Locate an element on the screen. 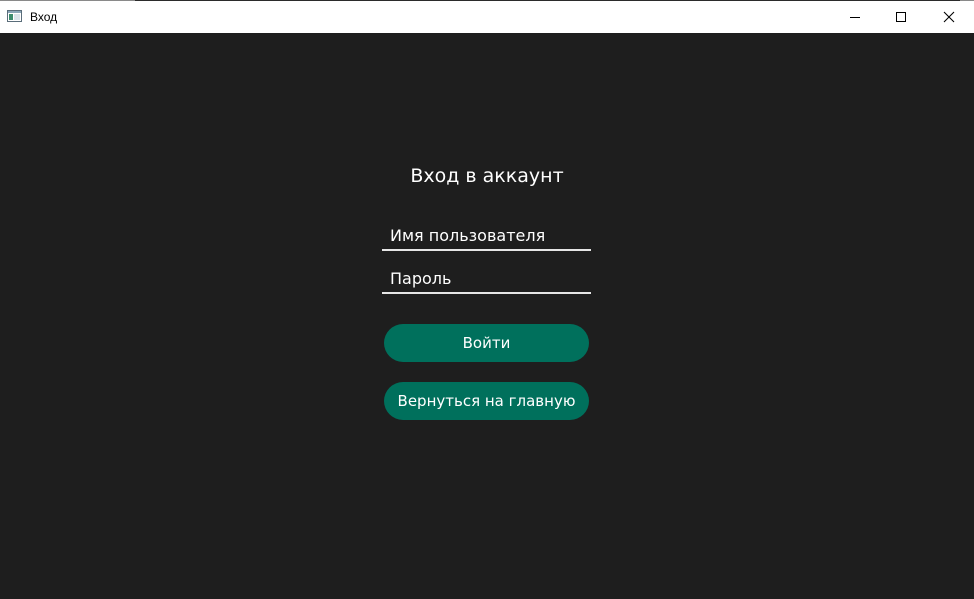 The width and height of the screenshot is (974, 599). maximize-icon is located at coordinates (901, 17).